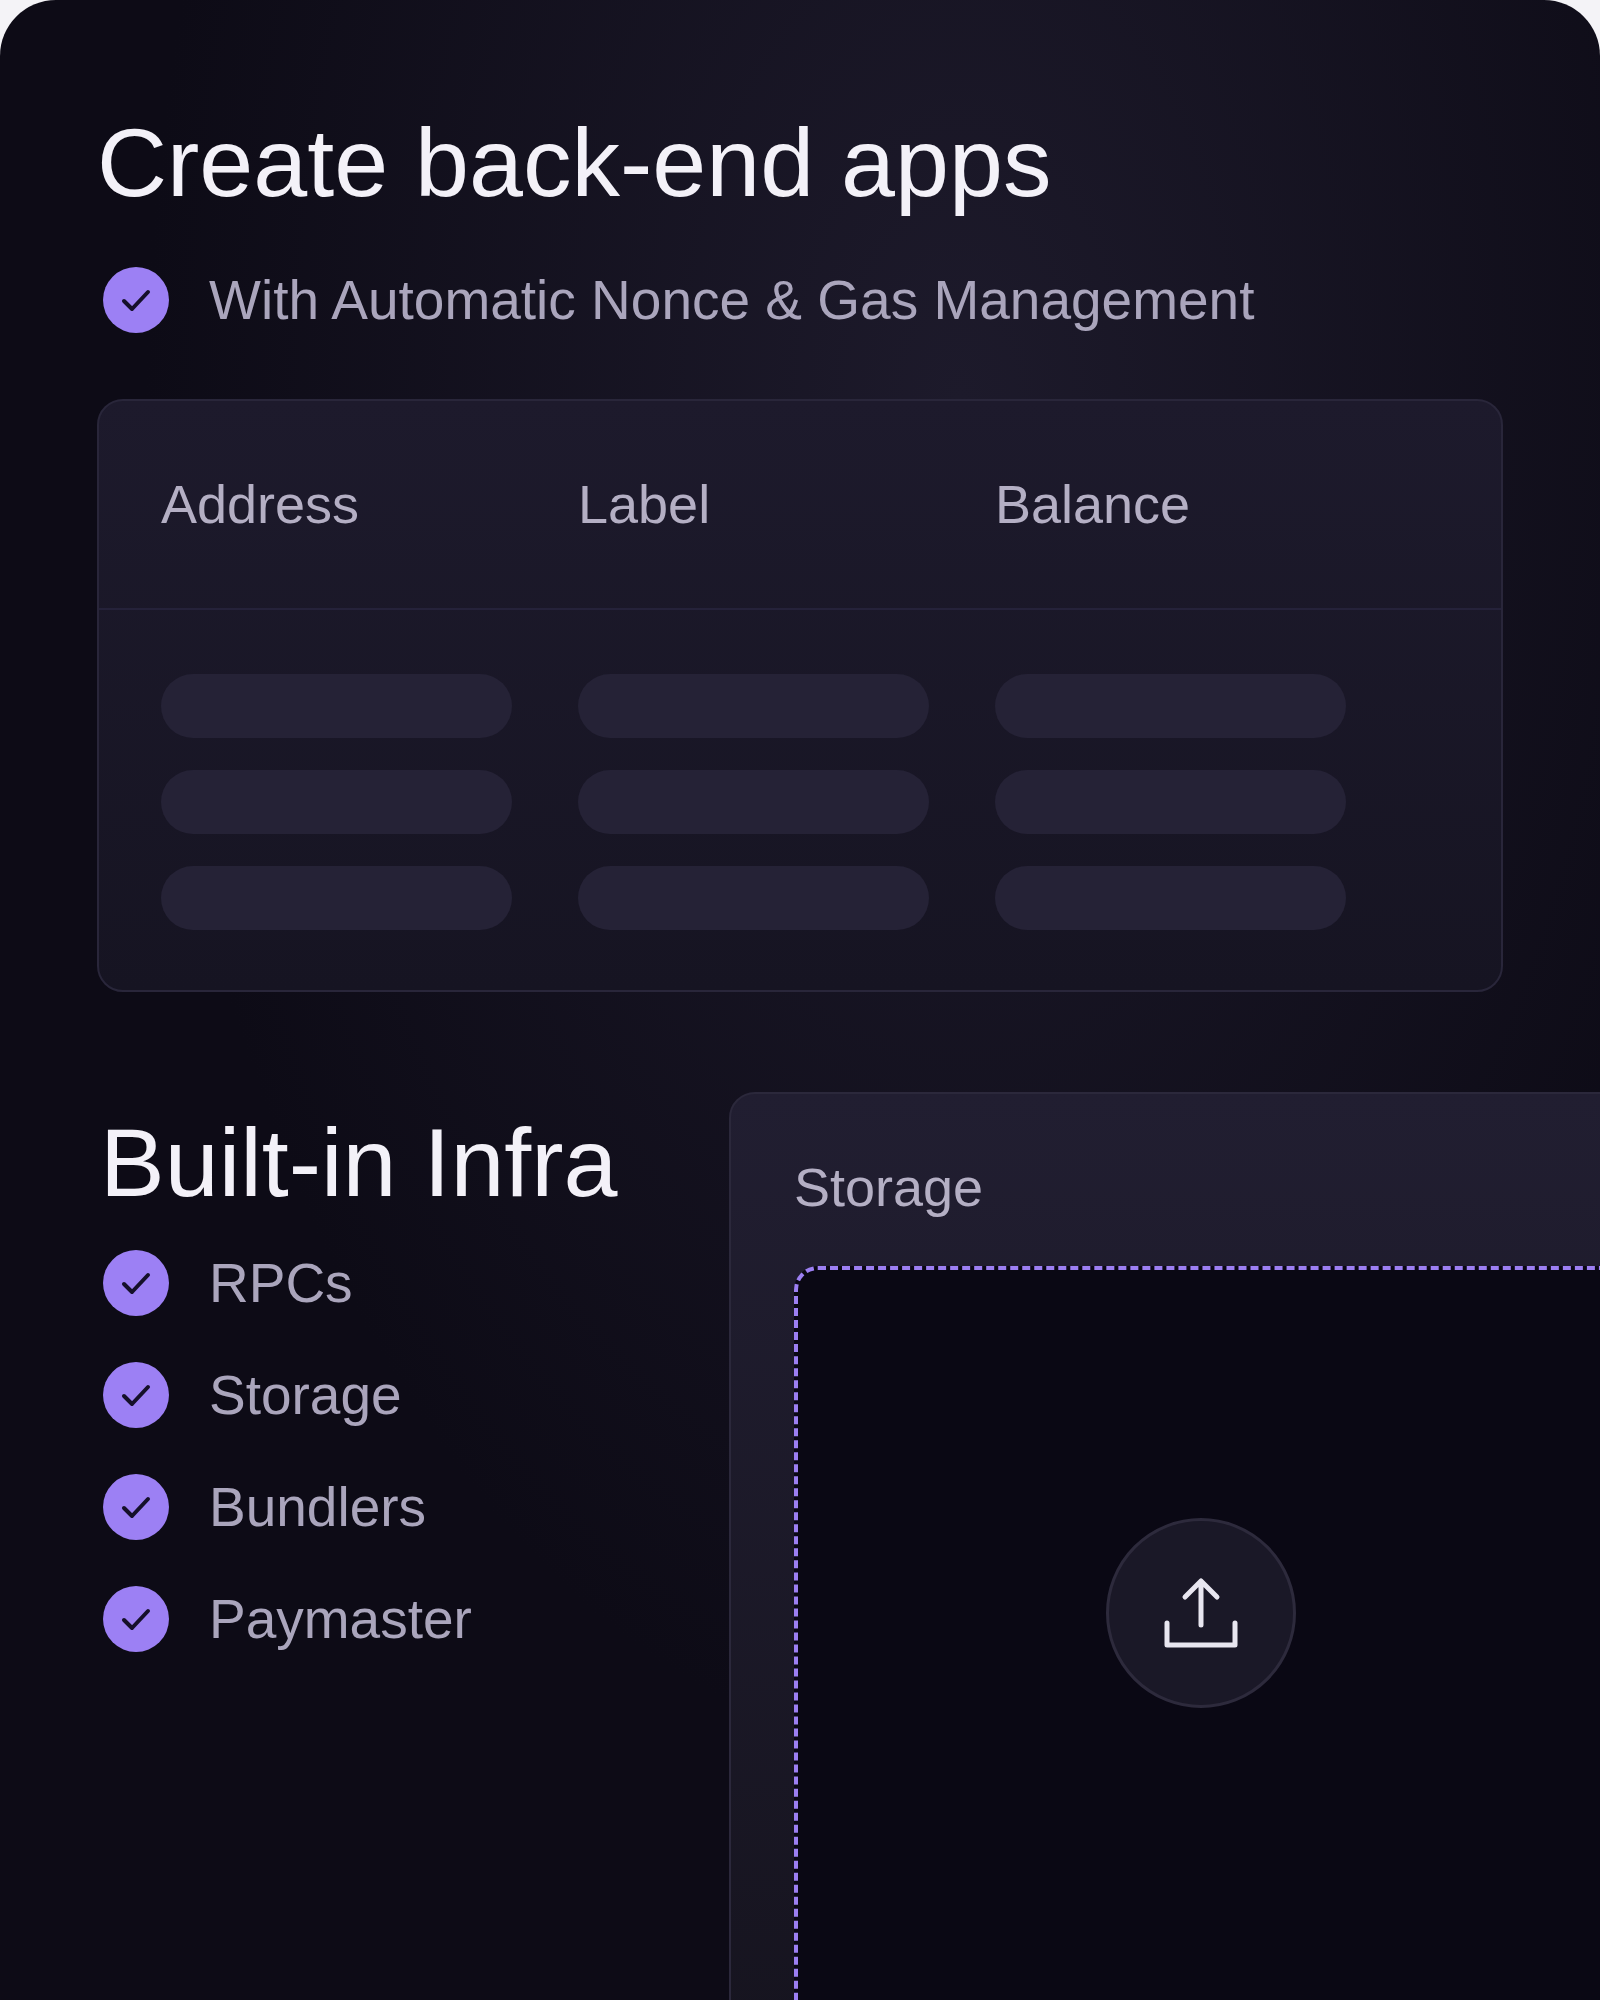 The width and height of the screenshot is (1600, 2000). I want to click on section-title: Built-in Infra, so click(359, 1163).